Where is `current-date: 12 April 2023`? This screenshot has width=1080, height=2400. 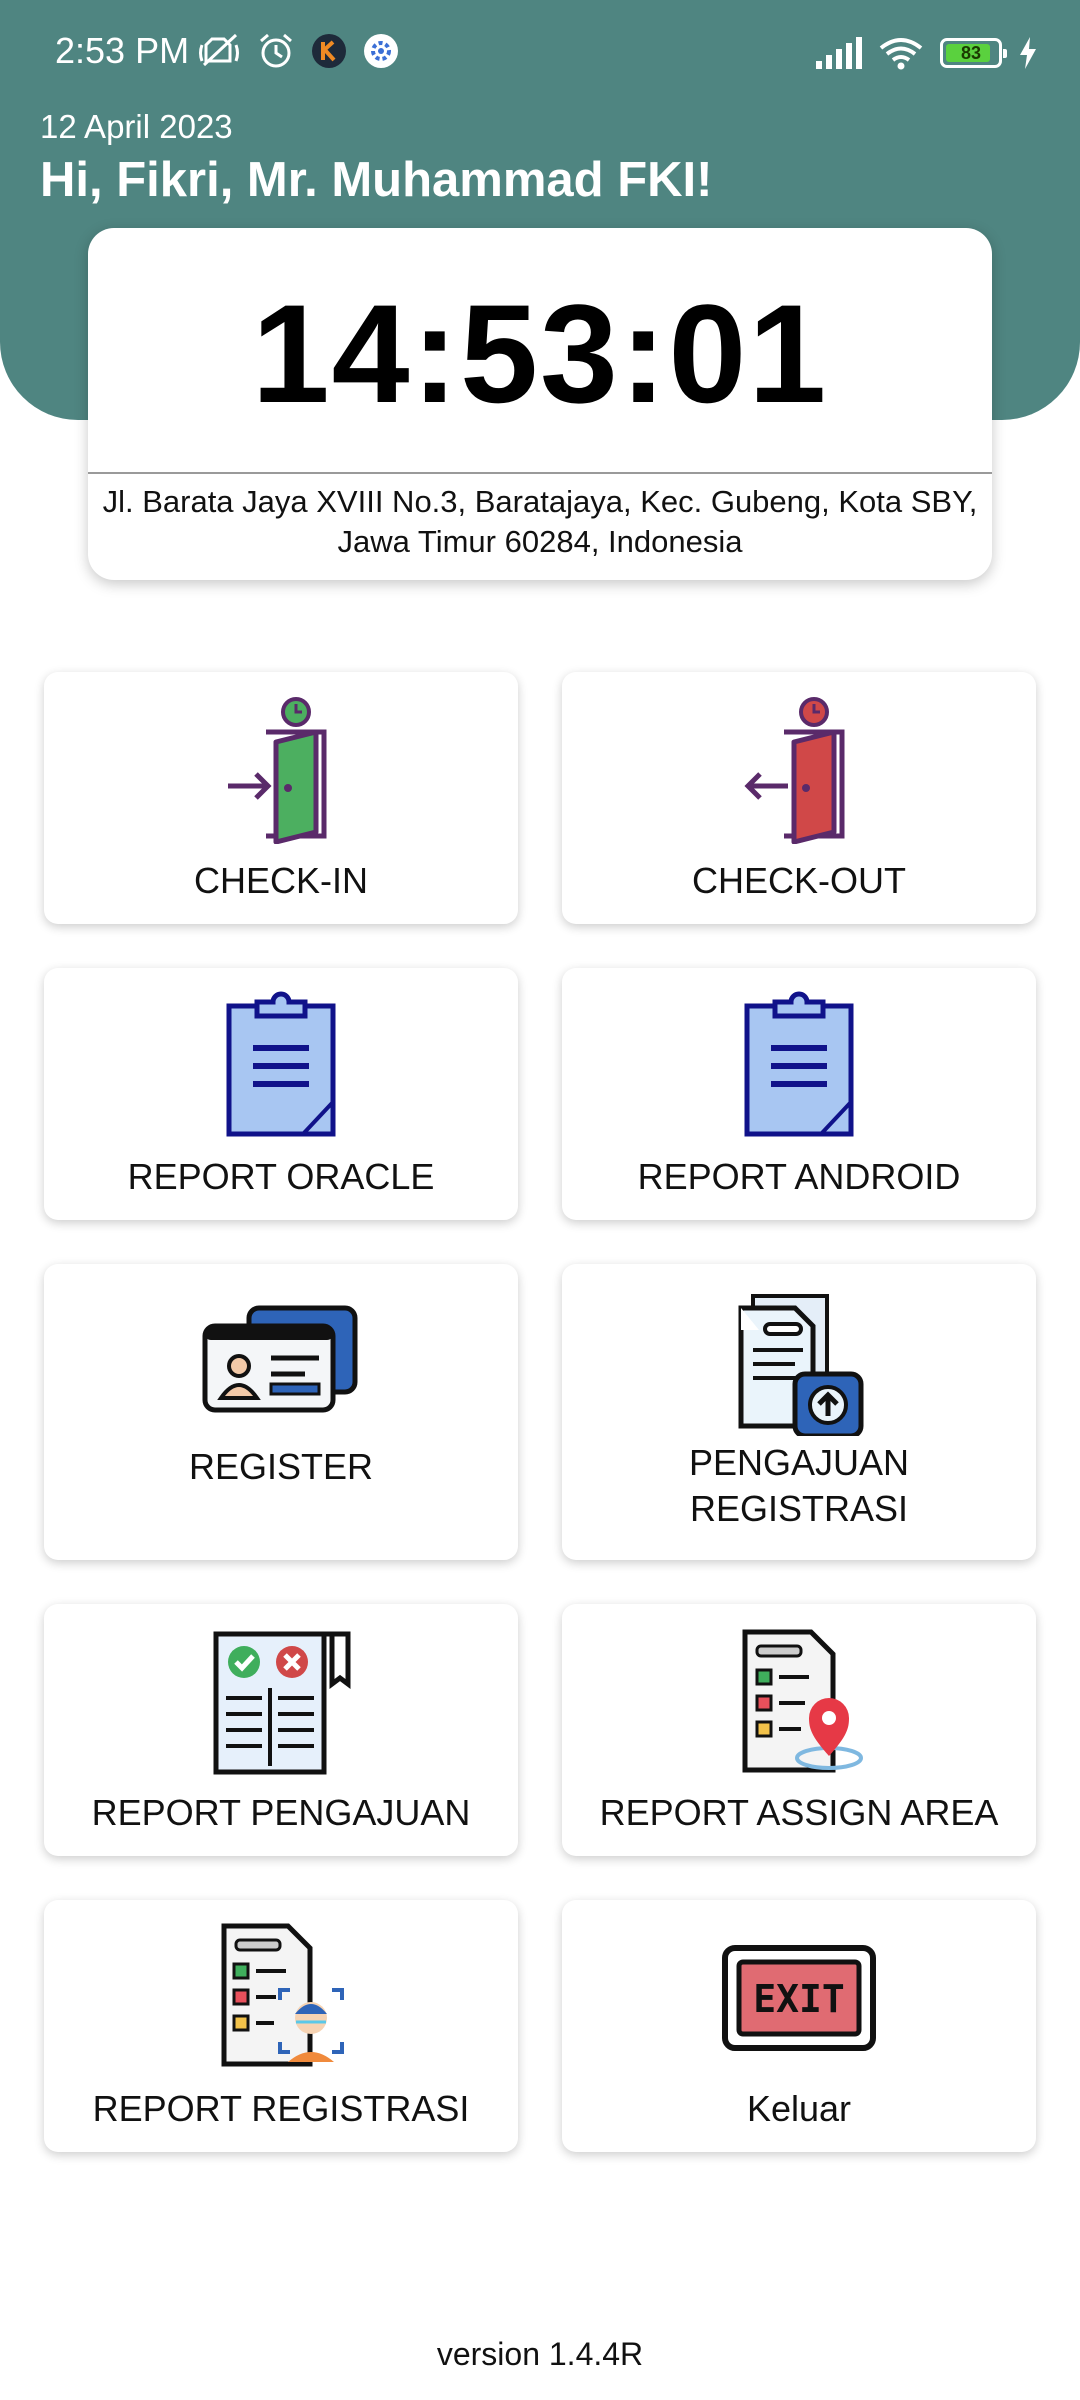 current-date: 12 April 2023 is located at coordinates (136, 126).